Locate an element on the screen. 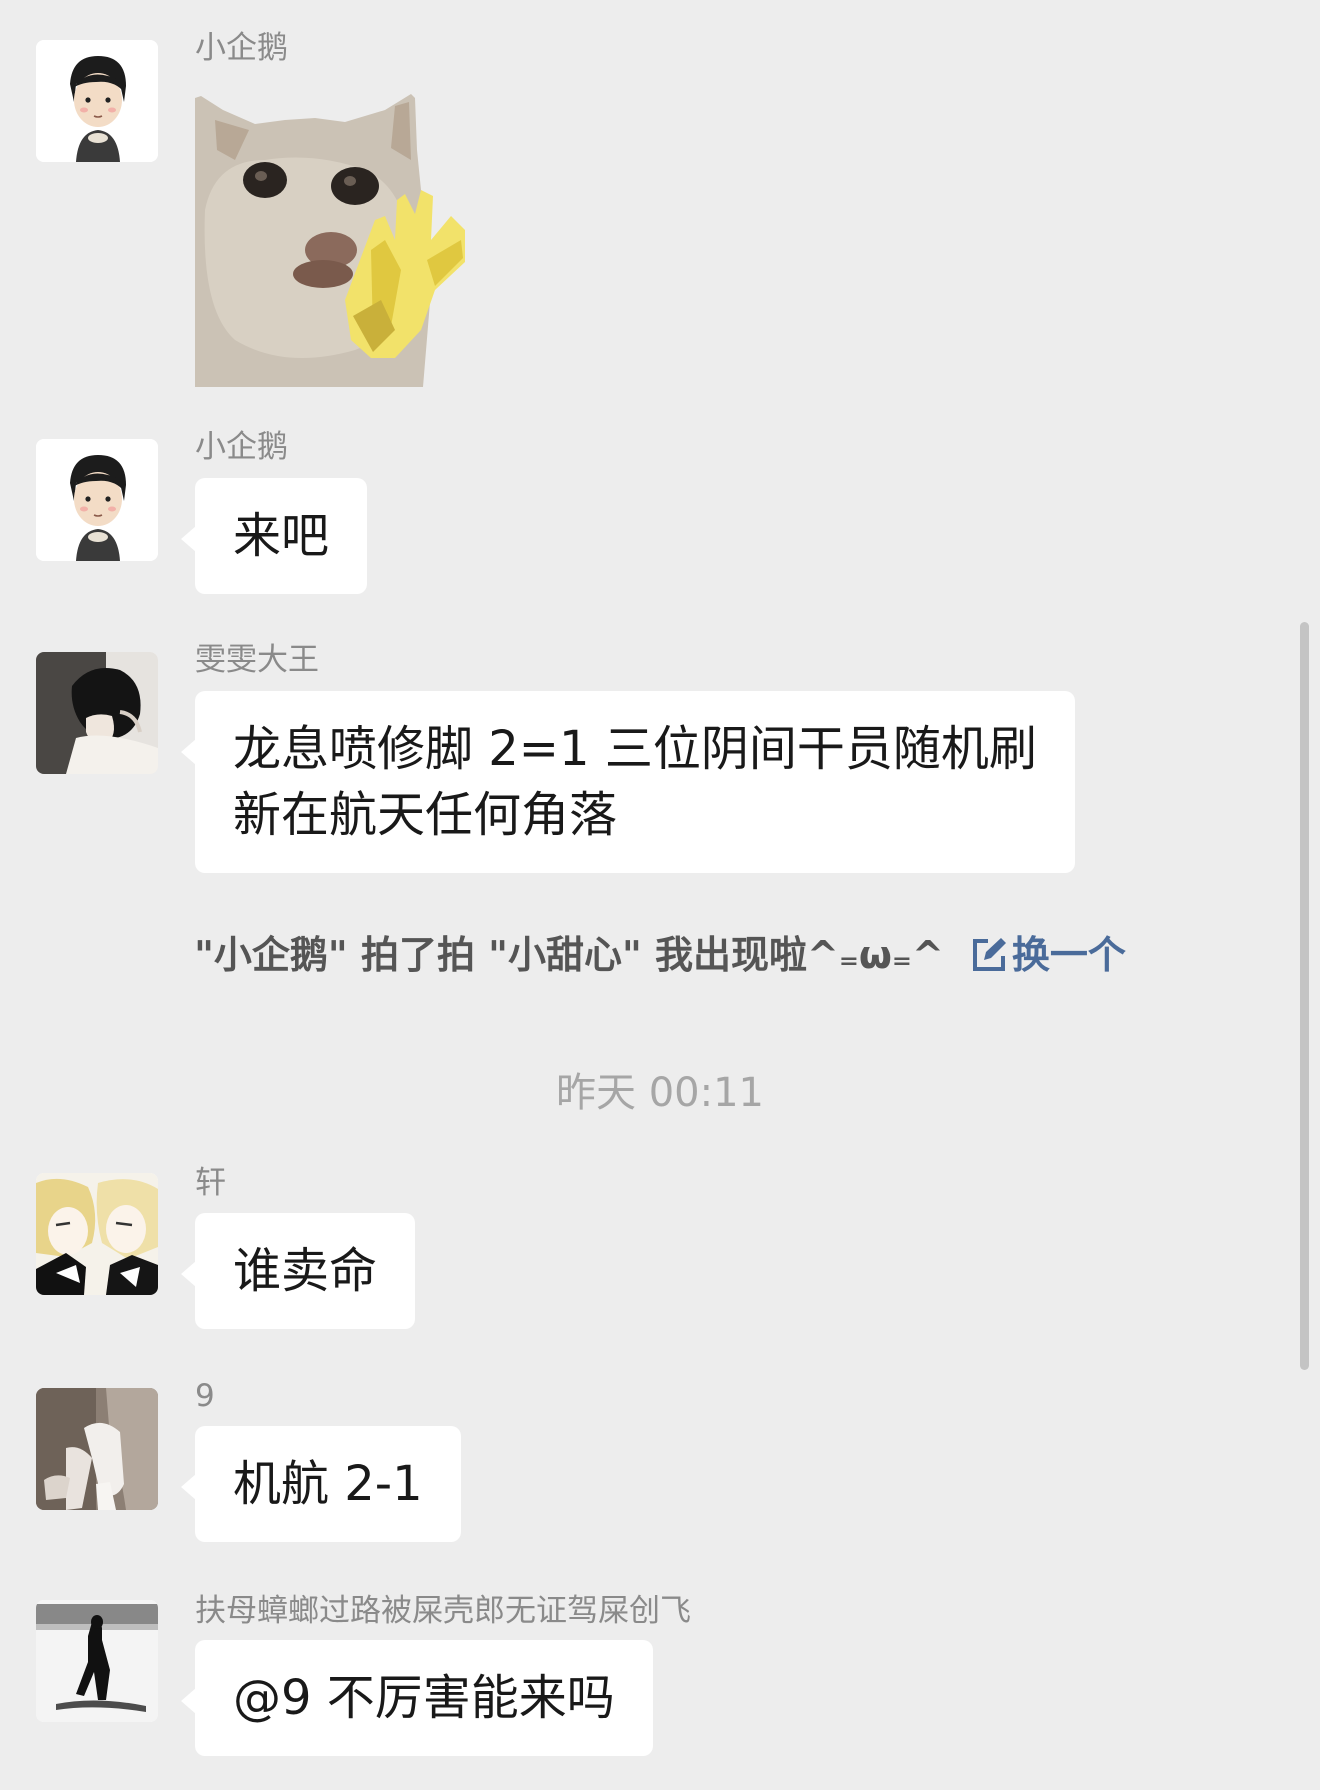 The width and height of the screenshot is (1320, 1790). message-text: 来吧 is located at coordinates (281, 536).